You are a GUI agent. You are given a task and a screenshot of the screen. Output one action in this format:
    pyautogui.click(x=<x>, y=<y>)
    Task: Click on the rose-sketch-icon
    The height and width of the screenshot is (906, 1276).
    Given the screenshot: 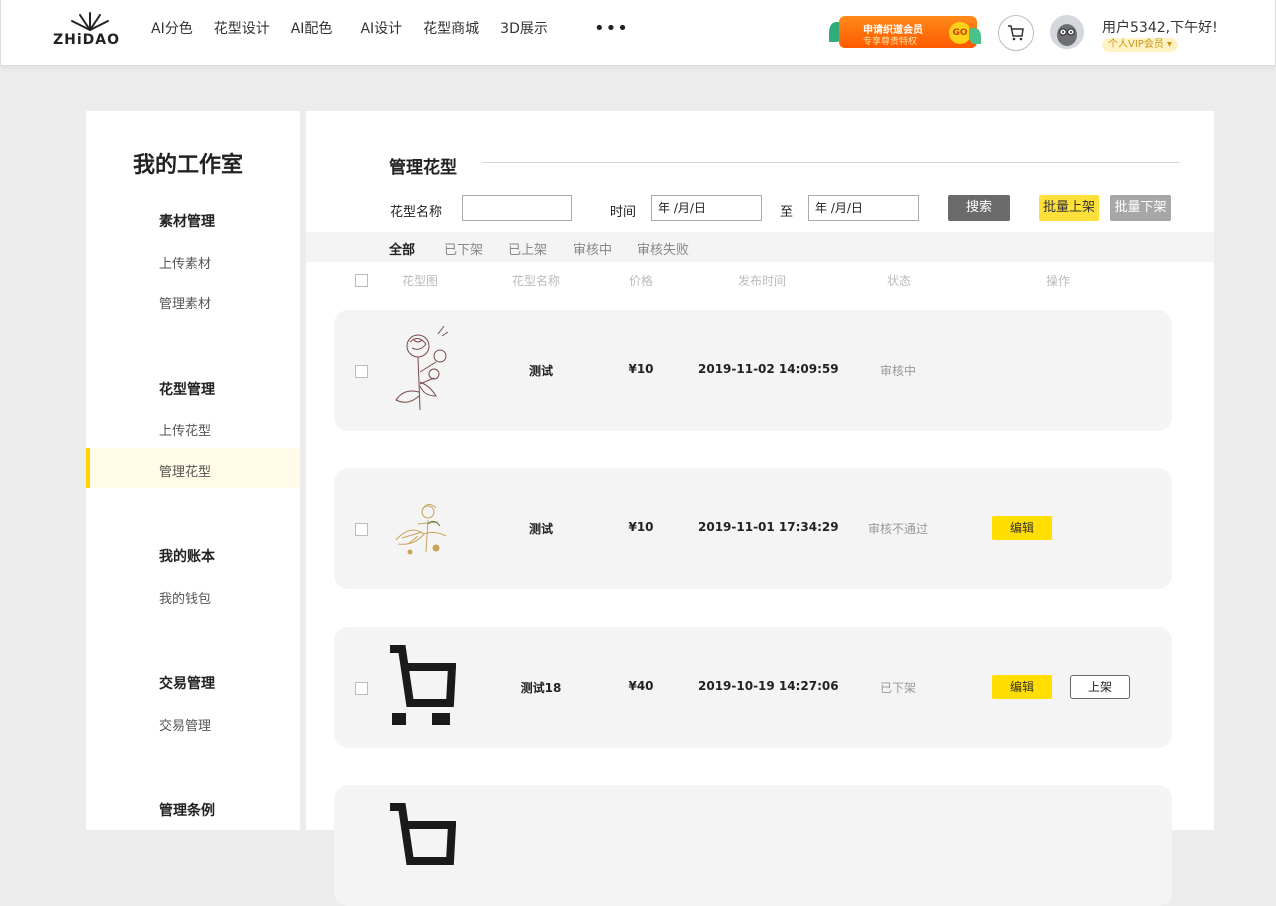 What is the action you would take?
    pyautogui.click(x=422, y=368)
    